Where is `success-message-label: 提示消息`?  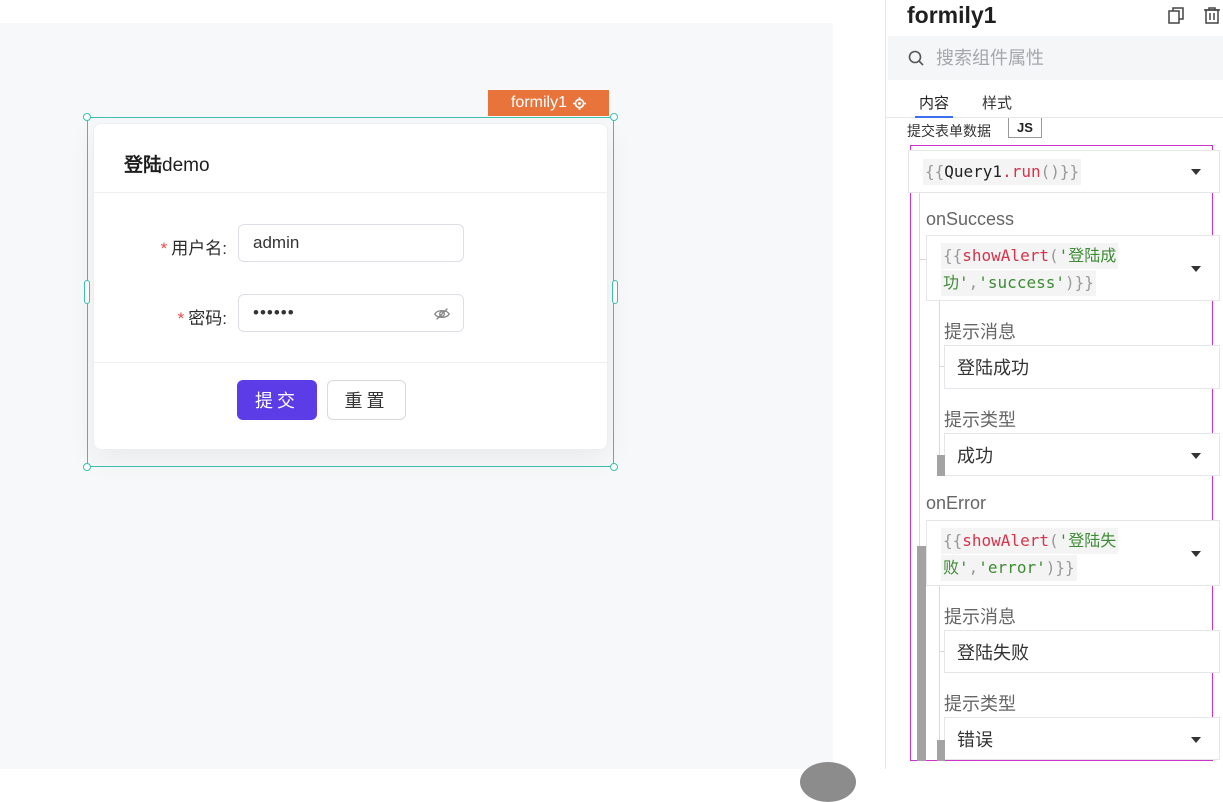
success-message-label: 提示消息 is located at coordinates (980, 332).